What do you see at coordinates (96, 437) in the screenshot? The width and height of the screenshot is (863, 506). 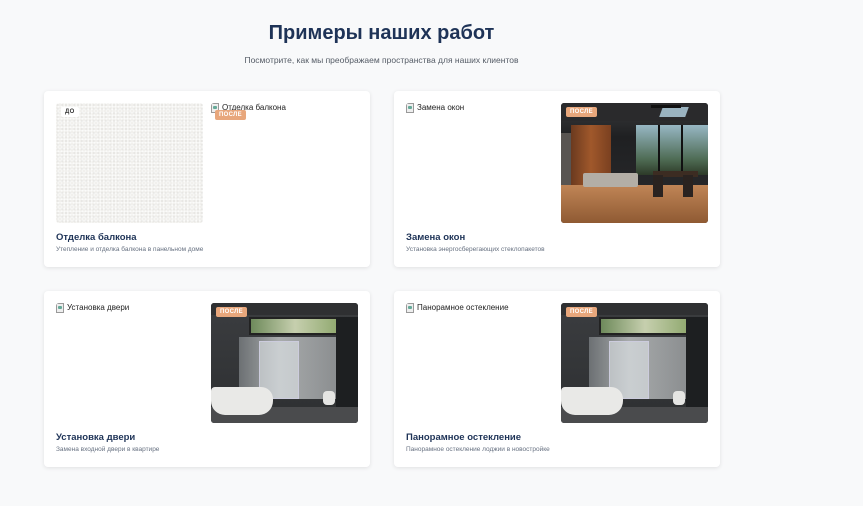 I see `card-title: Установка двери` at bounding box center [96, 437].